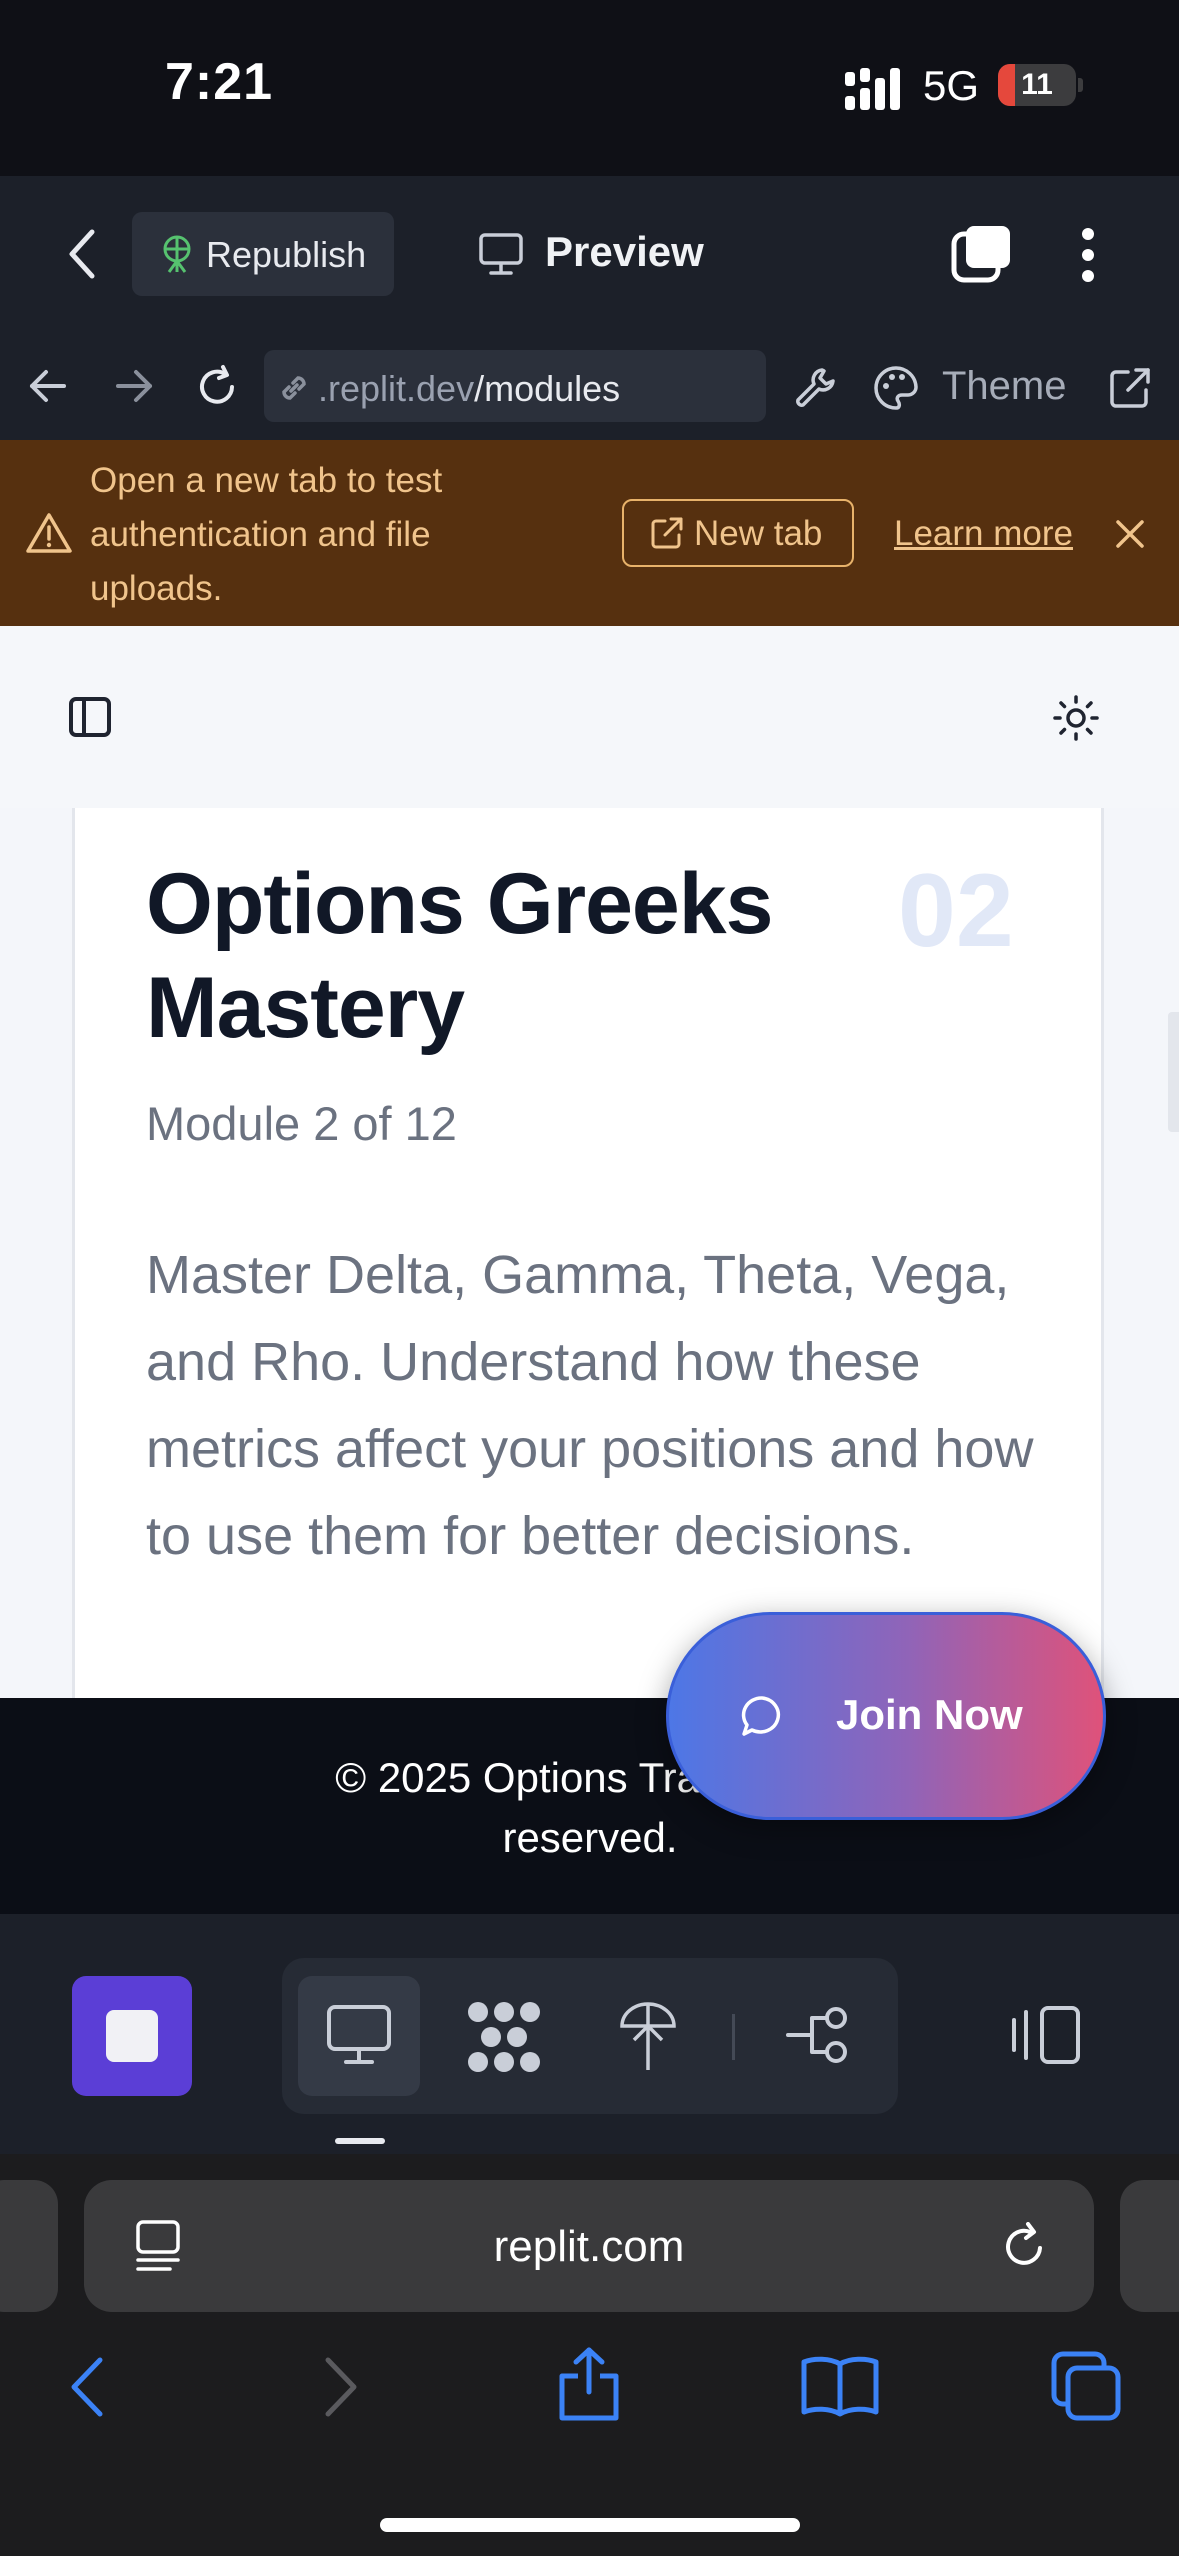  Describe the element at coordinates (90, 717) in the screenshot. I see `sidebar-toggle-icon` at that location.